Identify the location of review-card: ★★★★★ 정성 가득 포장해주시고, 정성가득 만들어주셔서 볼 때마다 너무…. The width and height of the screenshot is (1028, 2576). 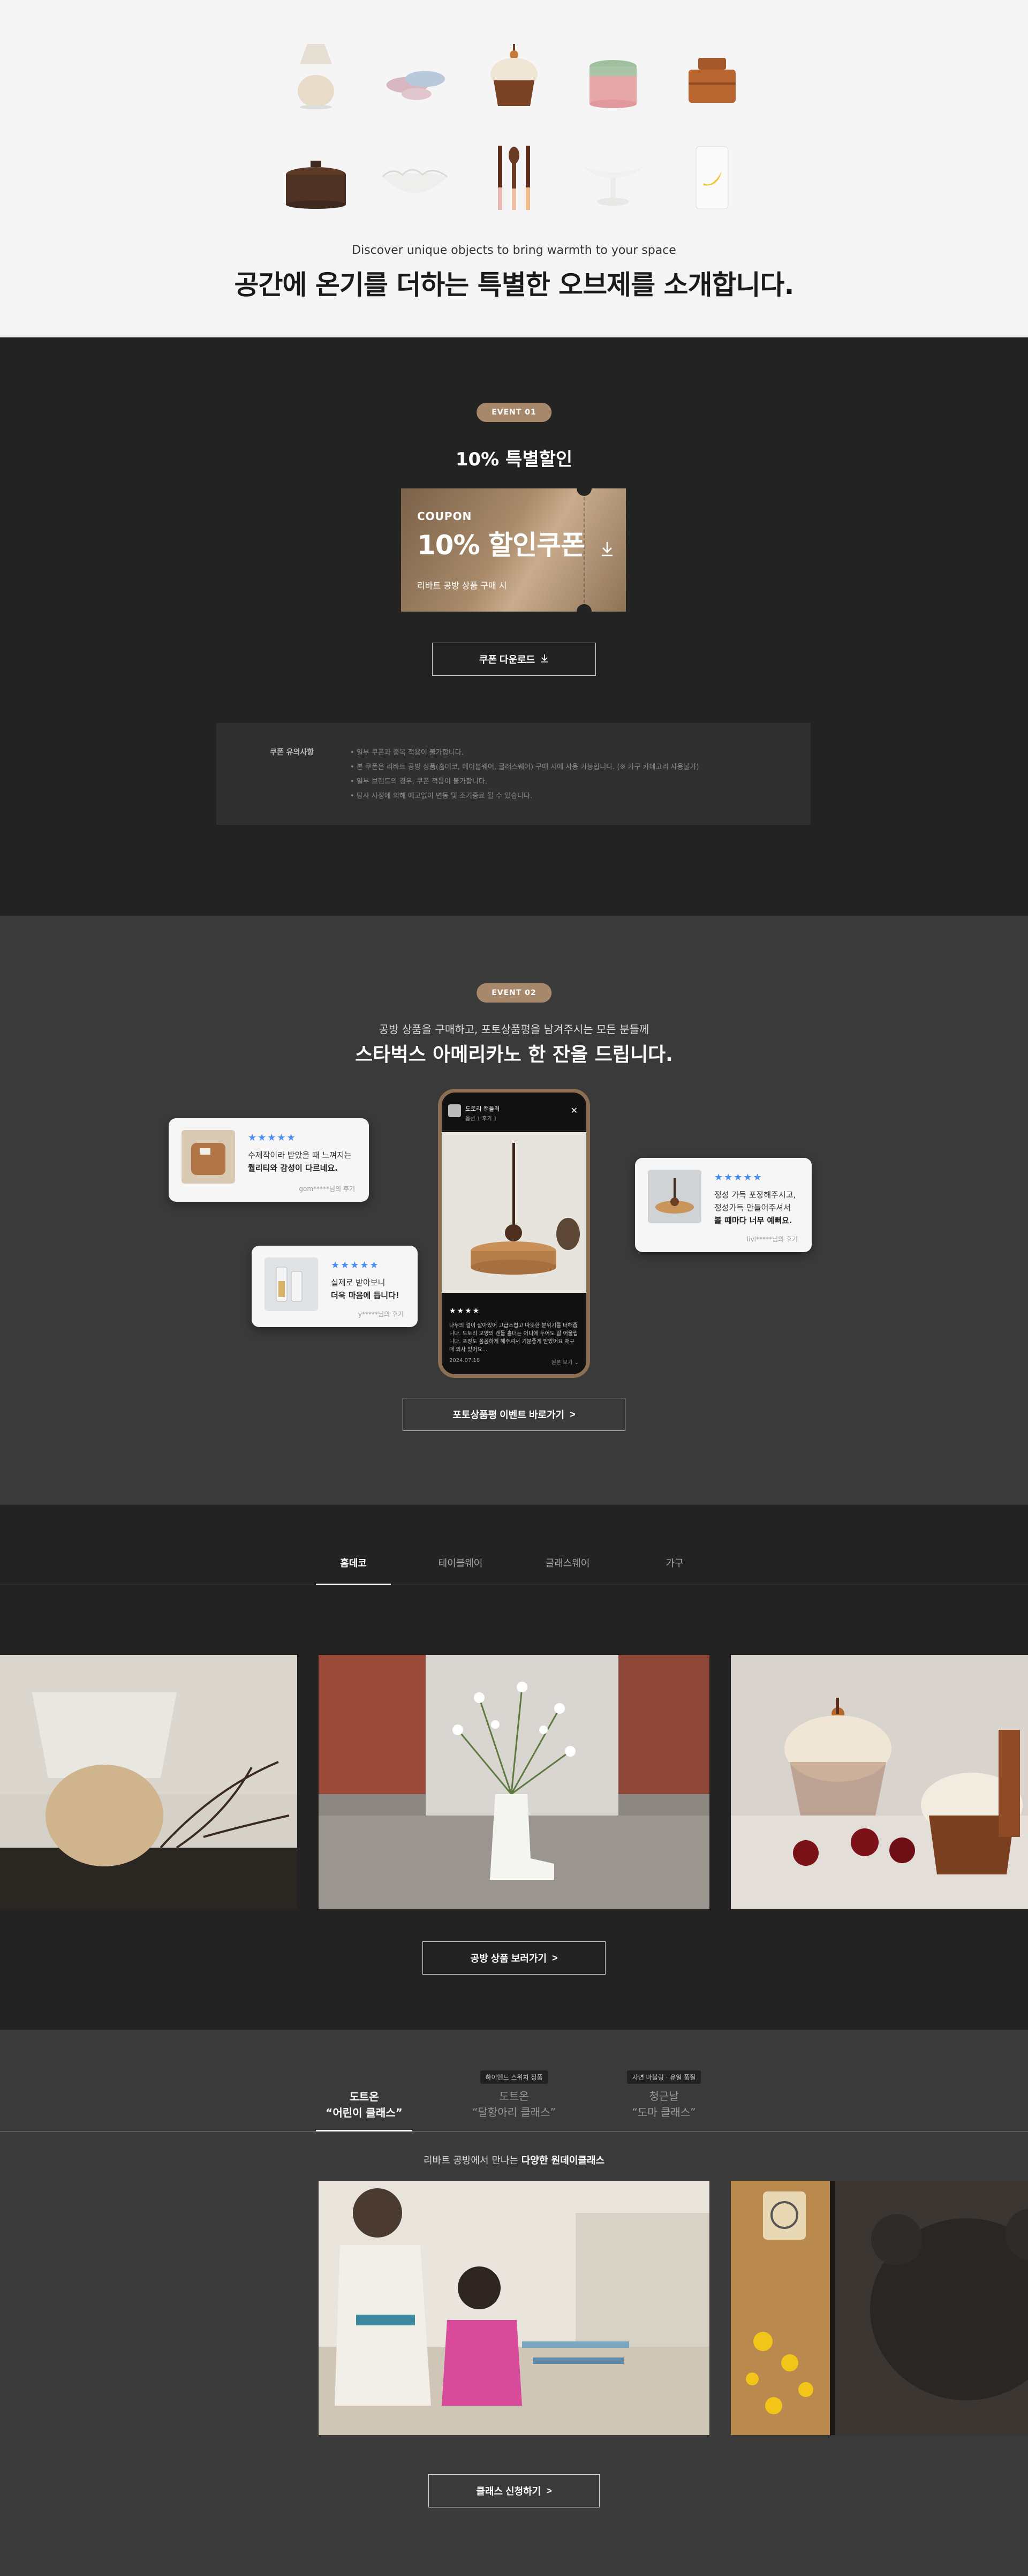
(723, 1205).